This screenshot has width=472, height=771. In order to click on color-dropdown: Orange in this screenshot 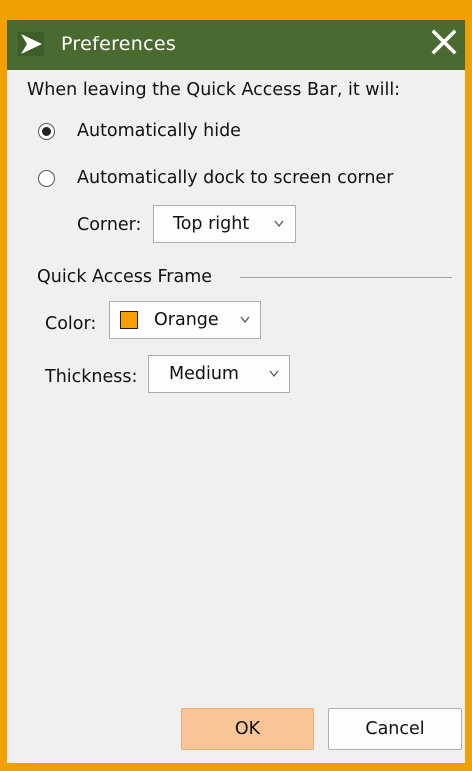, I will do `click(185, 320)`.